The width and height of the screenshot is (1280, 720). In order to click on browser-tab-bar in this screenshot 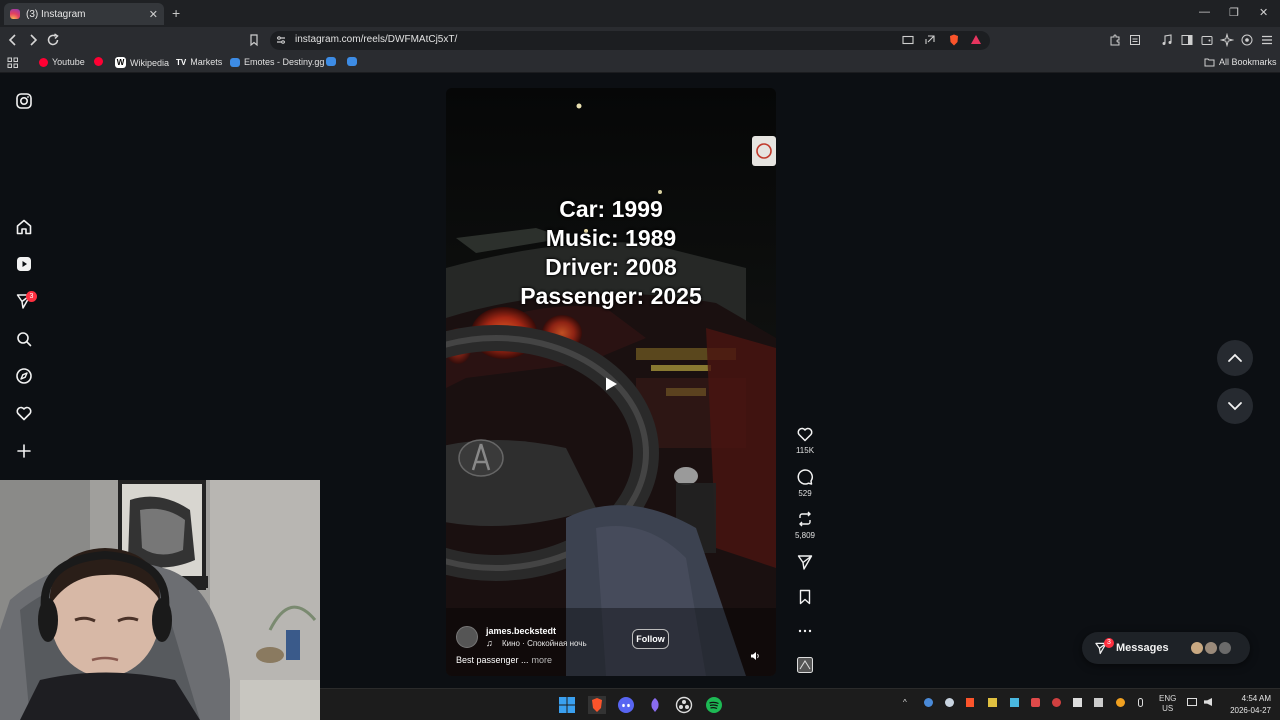, I will do `click(640, 13)`.